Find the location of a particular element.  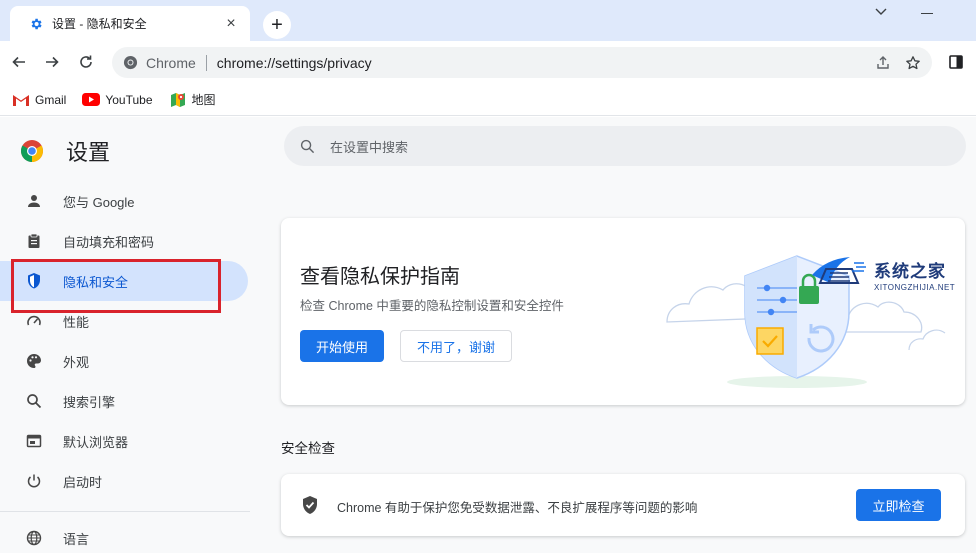

back-arrow-icon is located at coordinates (19, 62).